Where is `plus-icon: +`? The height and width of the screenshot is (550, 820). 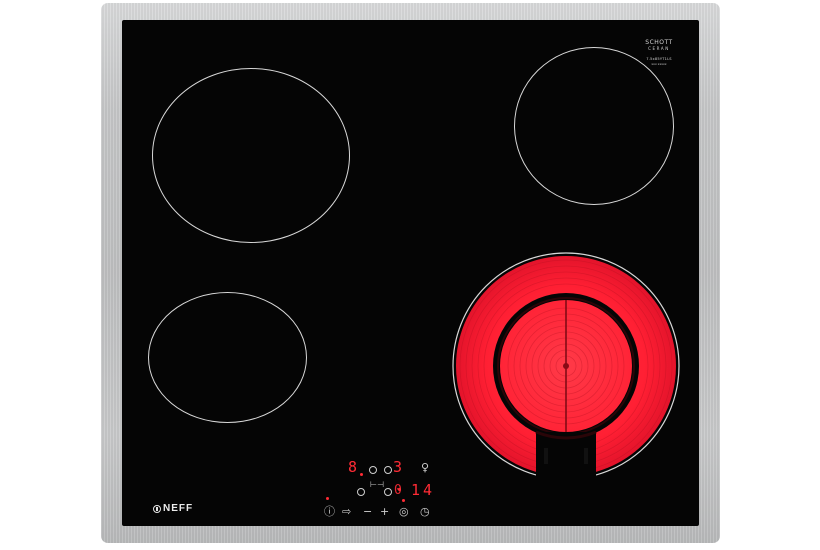 plus-icon: + is located at coordinates (384, 511).